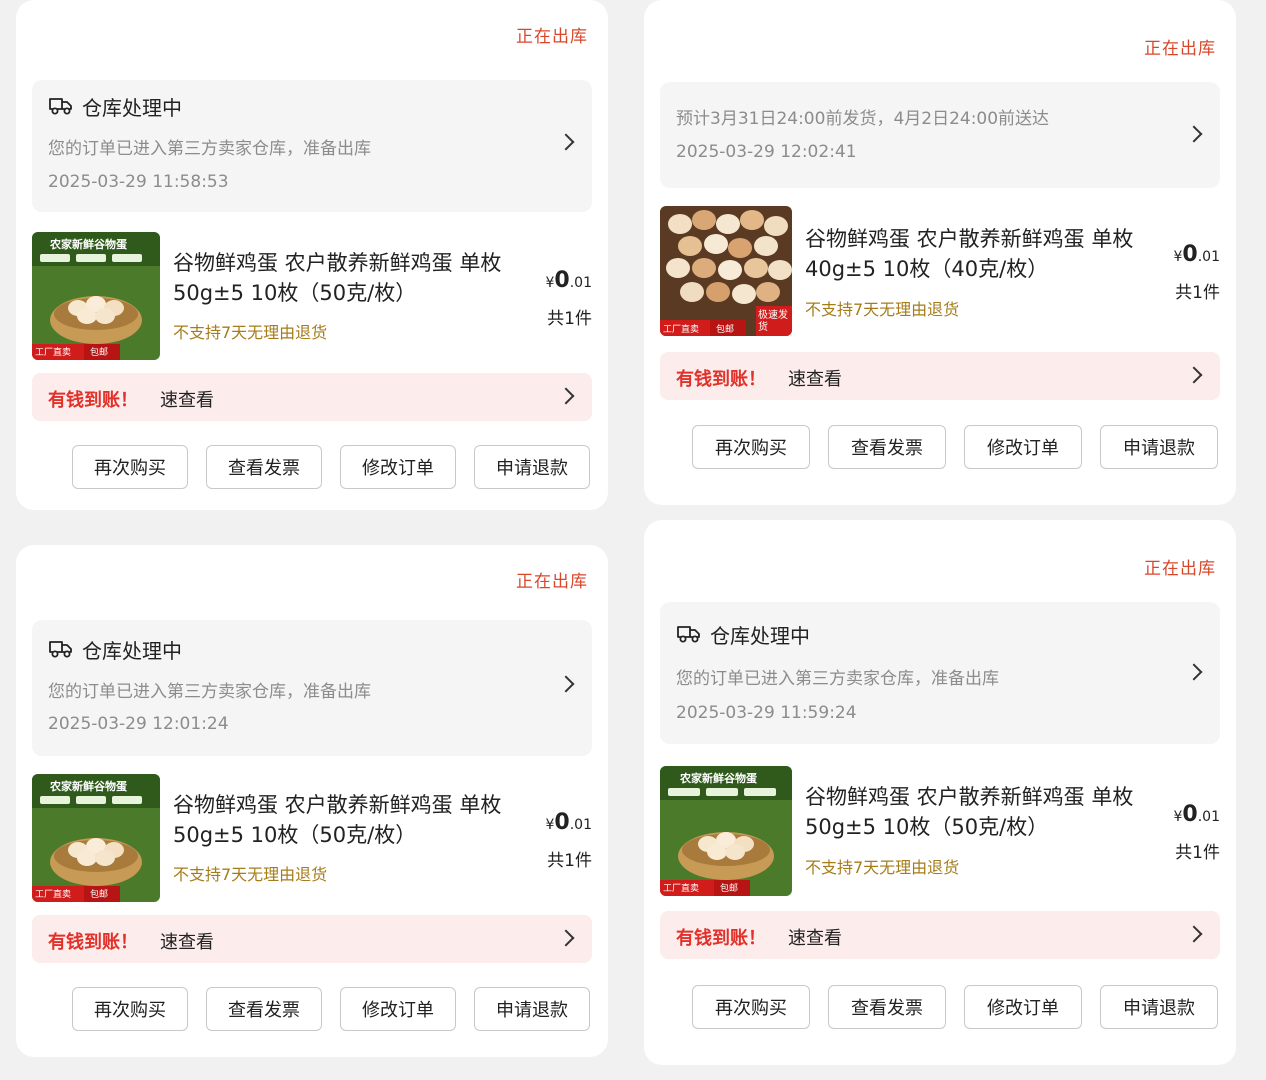 This screenshot has height=1080, width=1266. What do you see at coordinates (138, 724) in the screenshot?
I see `logistics-time: 2025-03-29 12:01:24` at bounding box center [138, 724].